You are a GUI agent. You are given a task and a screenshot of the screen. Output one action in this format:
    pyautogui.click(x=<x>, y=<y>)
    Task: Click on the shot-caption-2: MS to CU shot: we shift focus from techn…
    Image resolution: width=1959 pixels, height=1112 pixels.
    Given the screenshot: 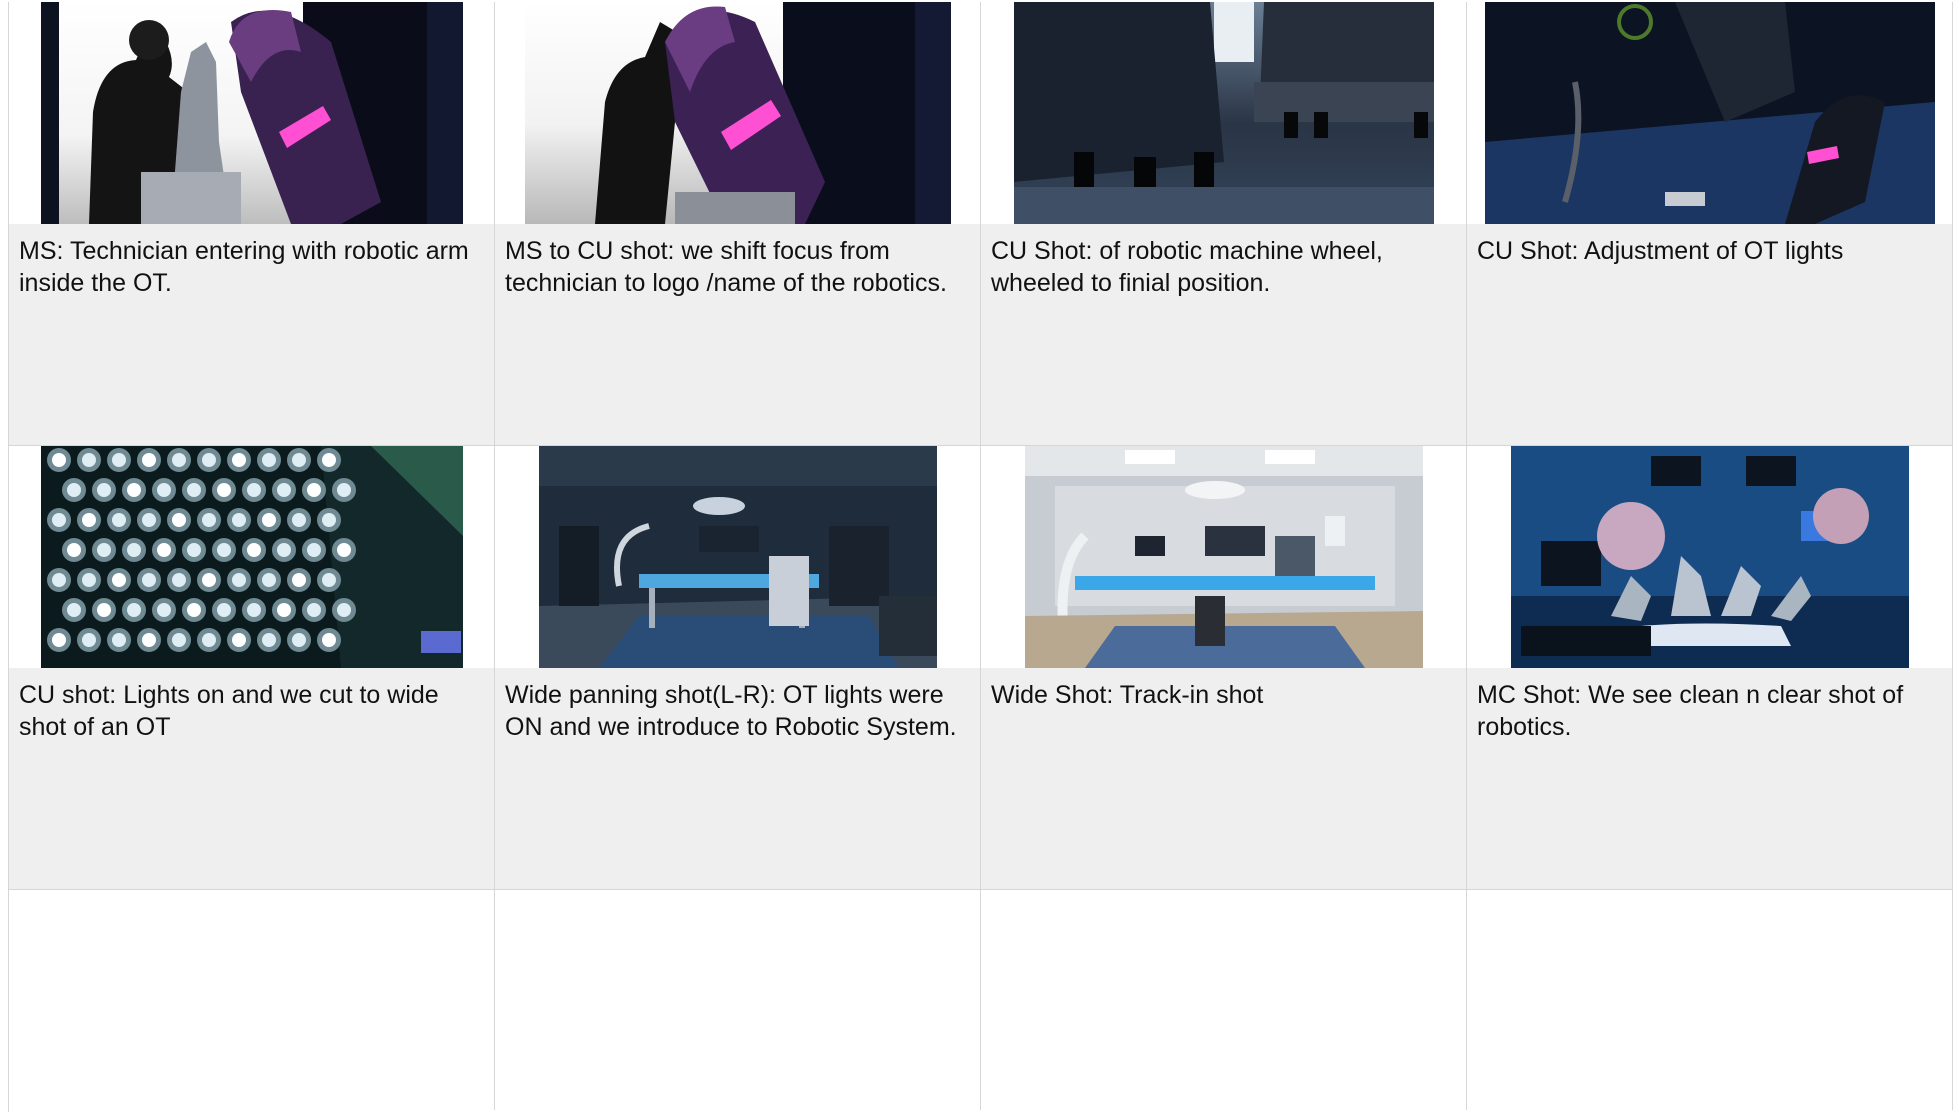 What is the action you would take?
    pyautogui.click(x=738, y=335)
    